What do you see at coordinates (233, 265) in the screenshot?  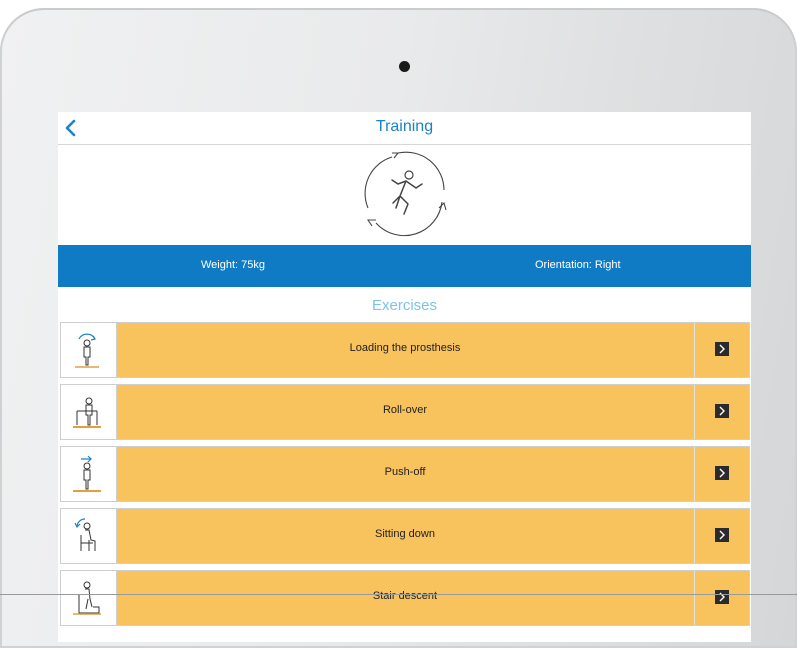 I see `weight-label: Weight: 75kg` at bounding box center [233, 265].